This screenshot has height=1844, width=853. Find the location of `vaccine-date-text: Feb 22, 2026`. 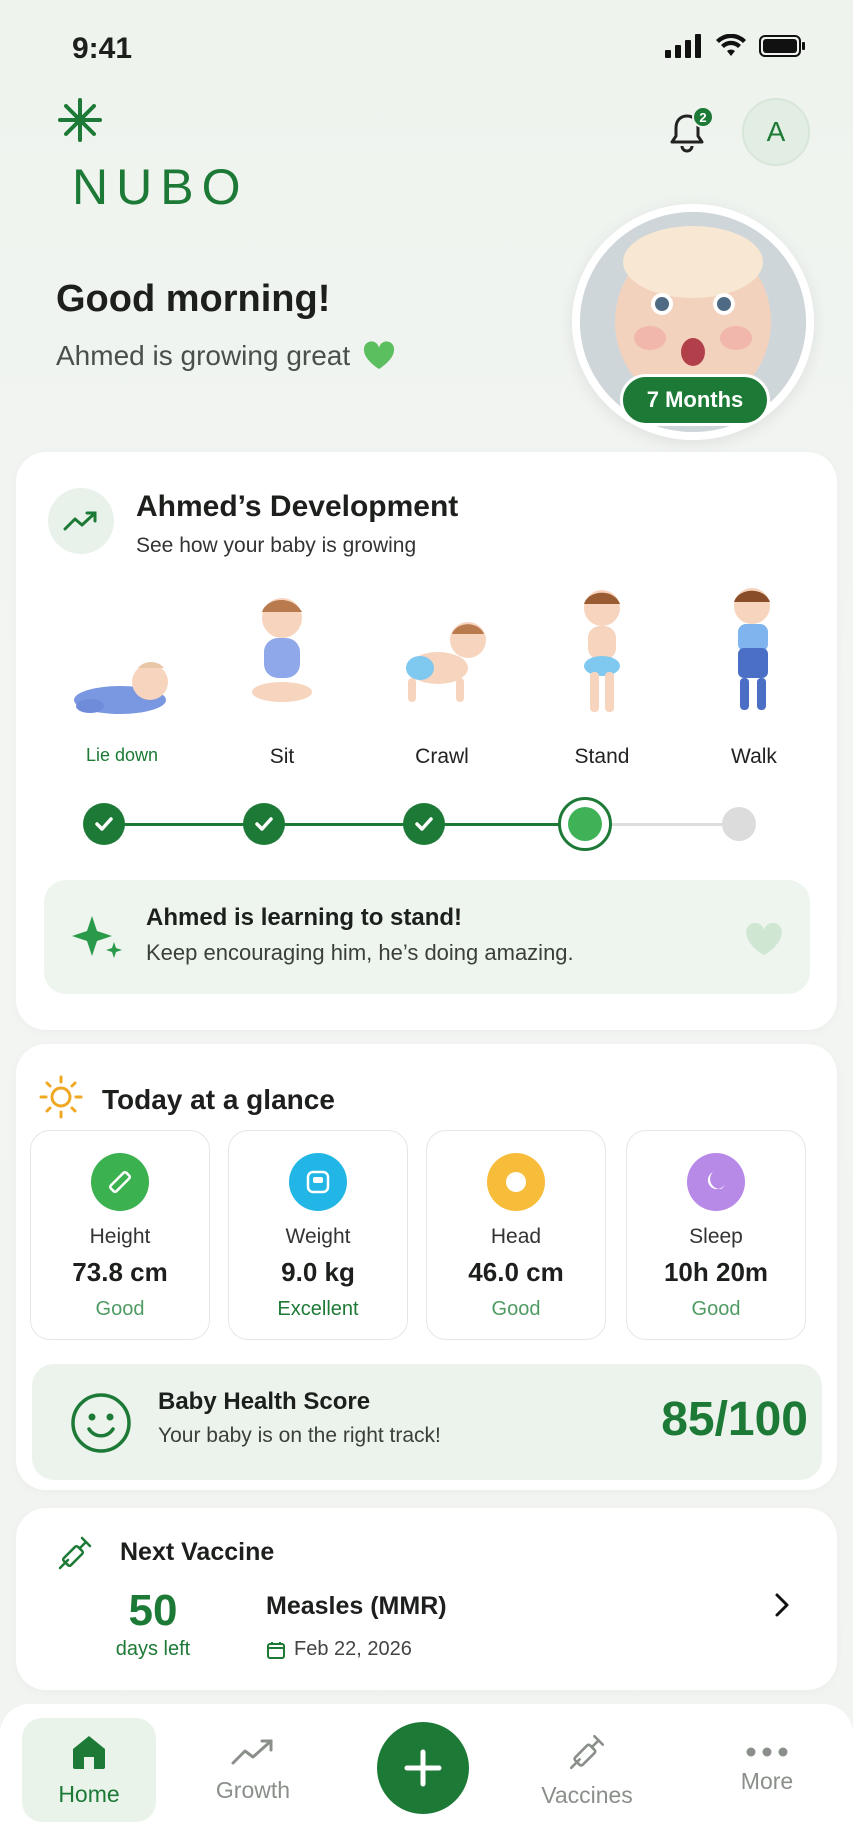

vaccine-date-text: Feb 22, 2026 is located at coordinates (353, 1649).